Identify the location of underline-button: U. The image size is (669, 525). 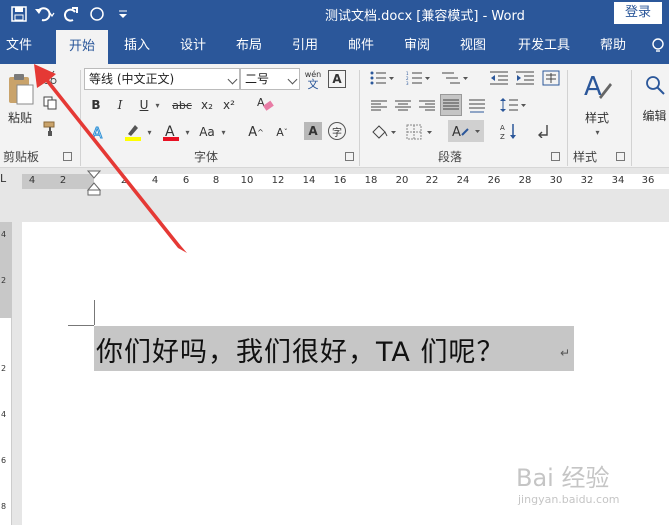
(144, 105).